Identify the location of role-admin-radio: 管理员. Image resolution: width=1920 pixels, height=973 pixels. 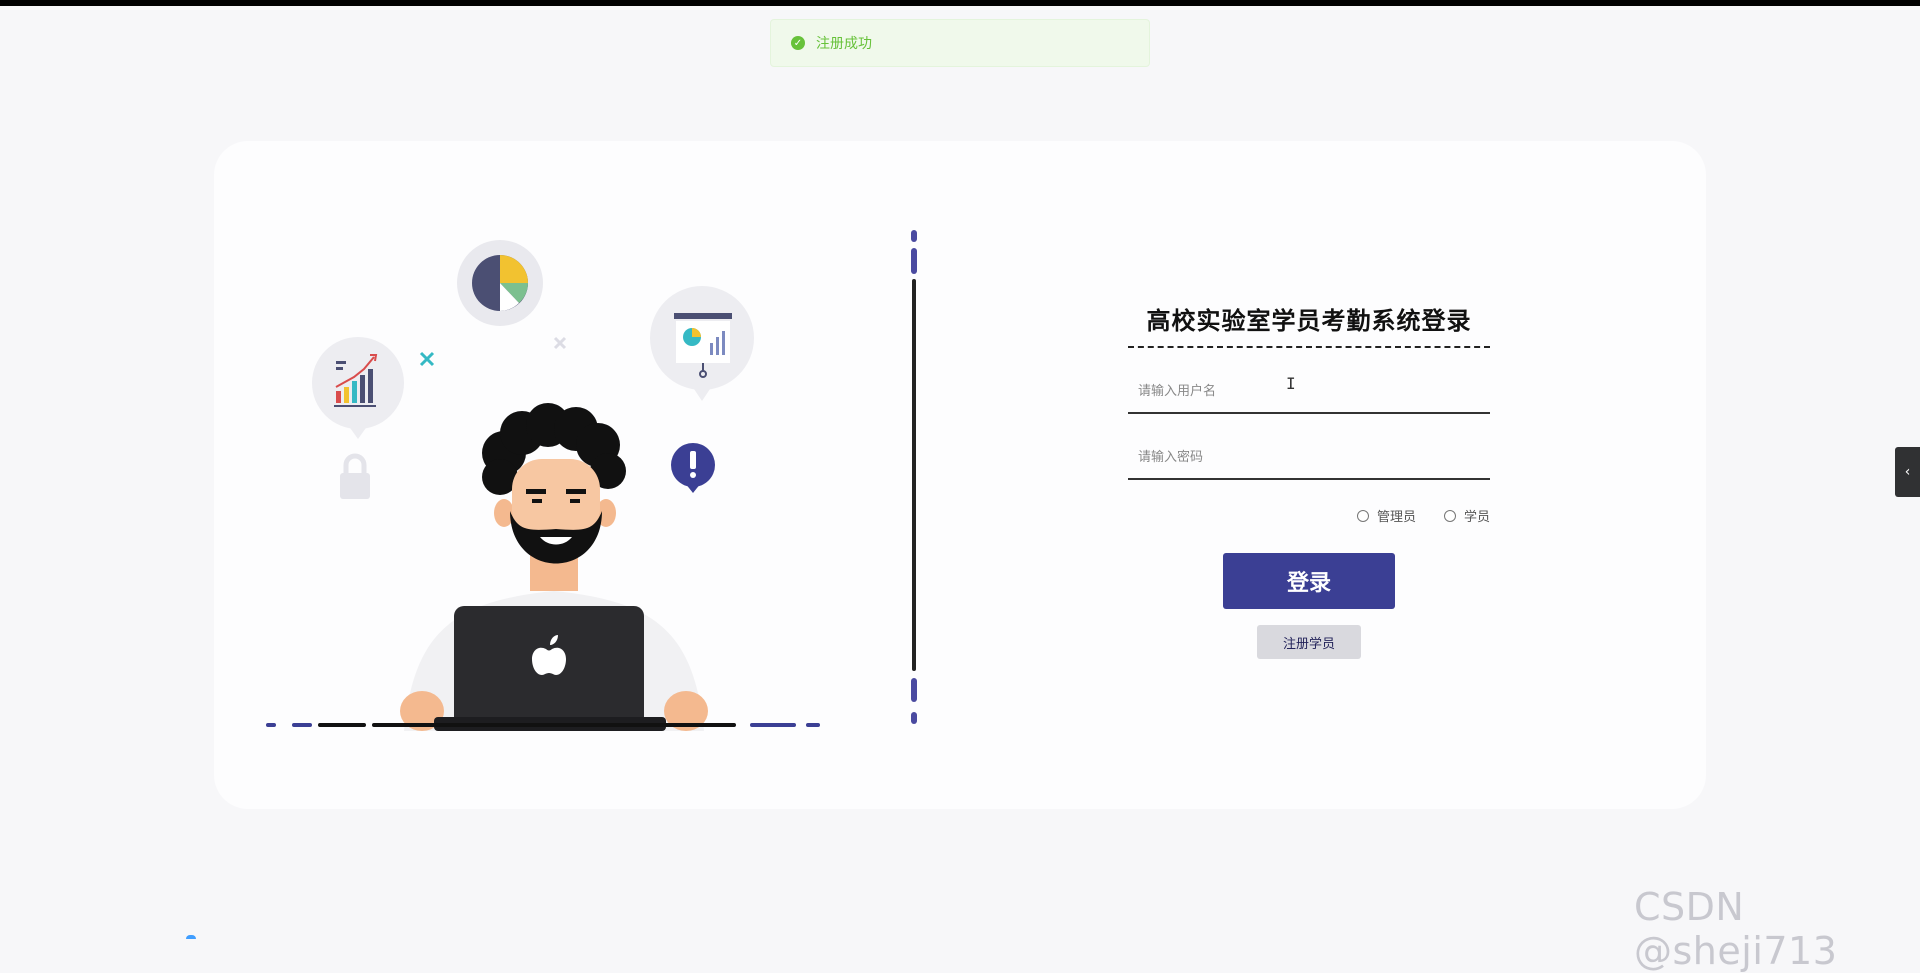
(1386, 515).